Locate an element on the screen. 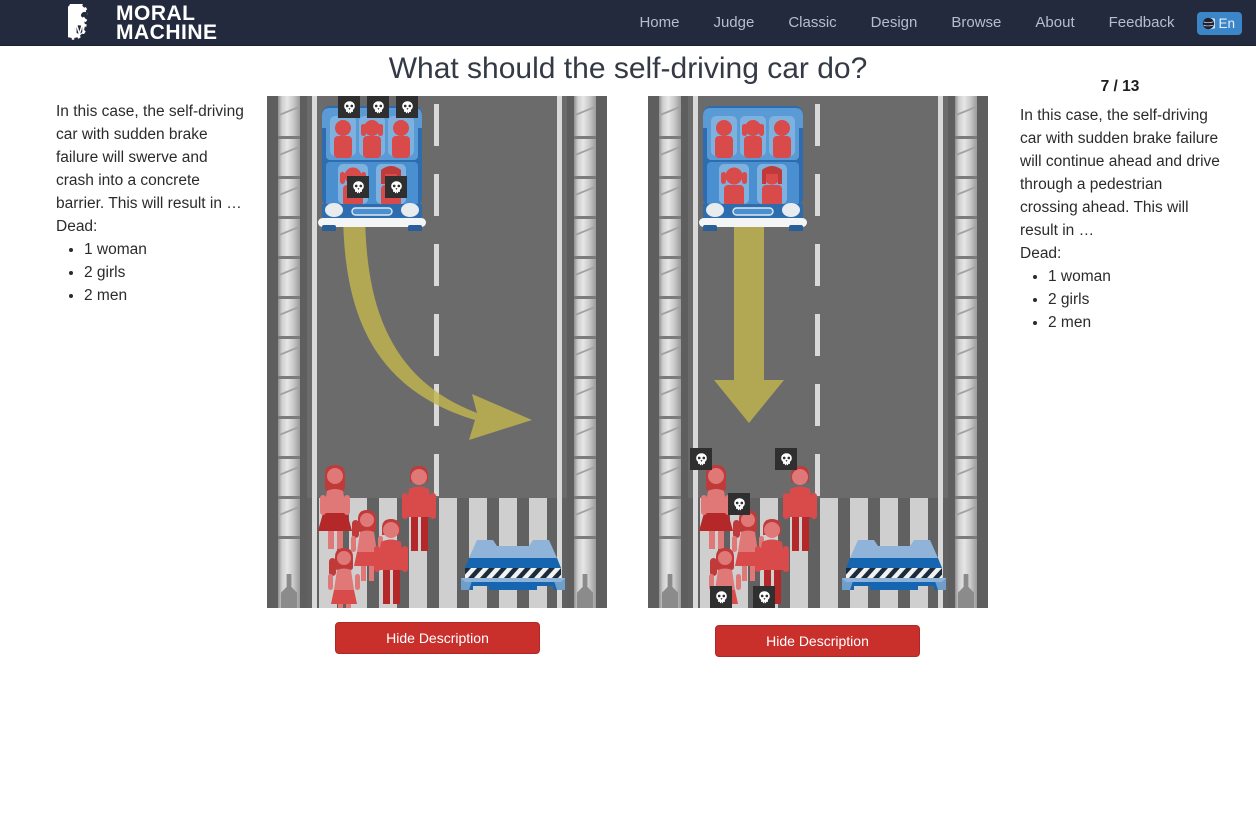 This screenshot has width=1256, height=840. language-button: En is located at coordinates (1219, 23).